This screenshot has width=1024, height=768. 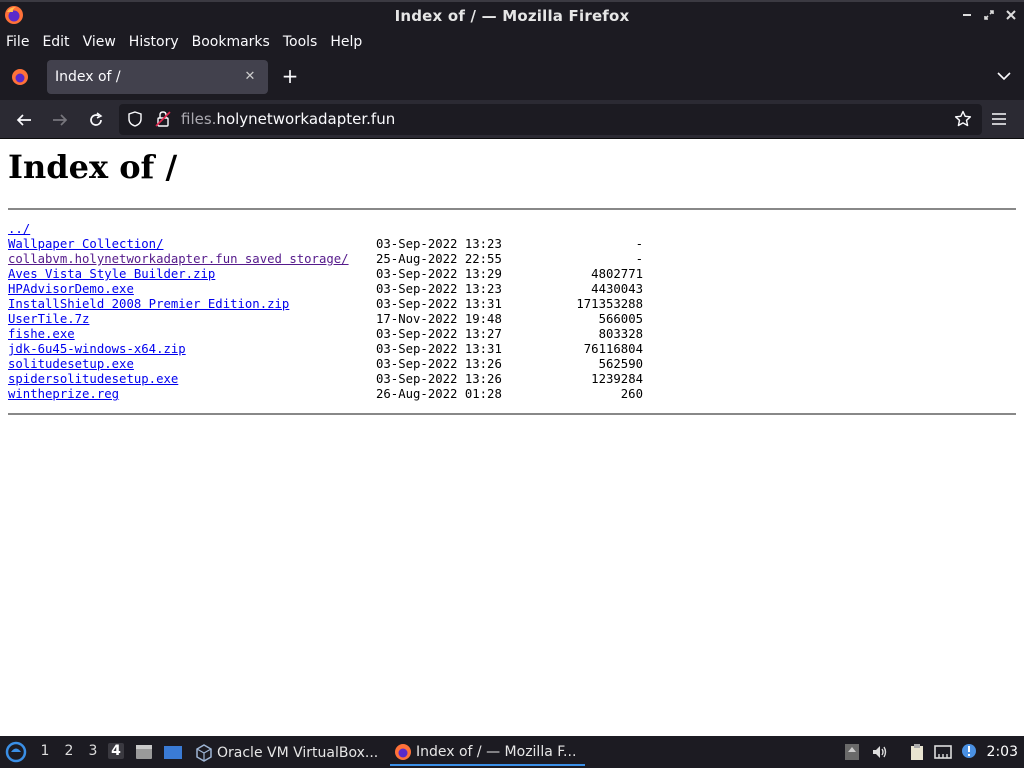 What do you see at coordinates (969, 752) in the screenshot?
I see `notification-icon` at bounding box center [969, 752].